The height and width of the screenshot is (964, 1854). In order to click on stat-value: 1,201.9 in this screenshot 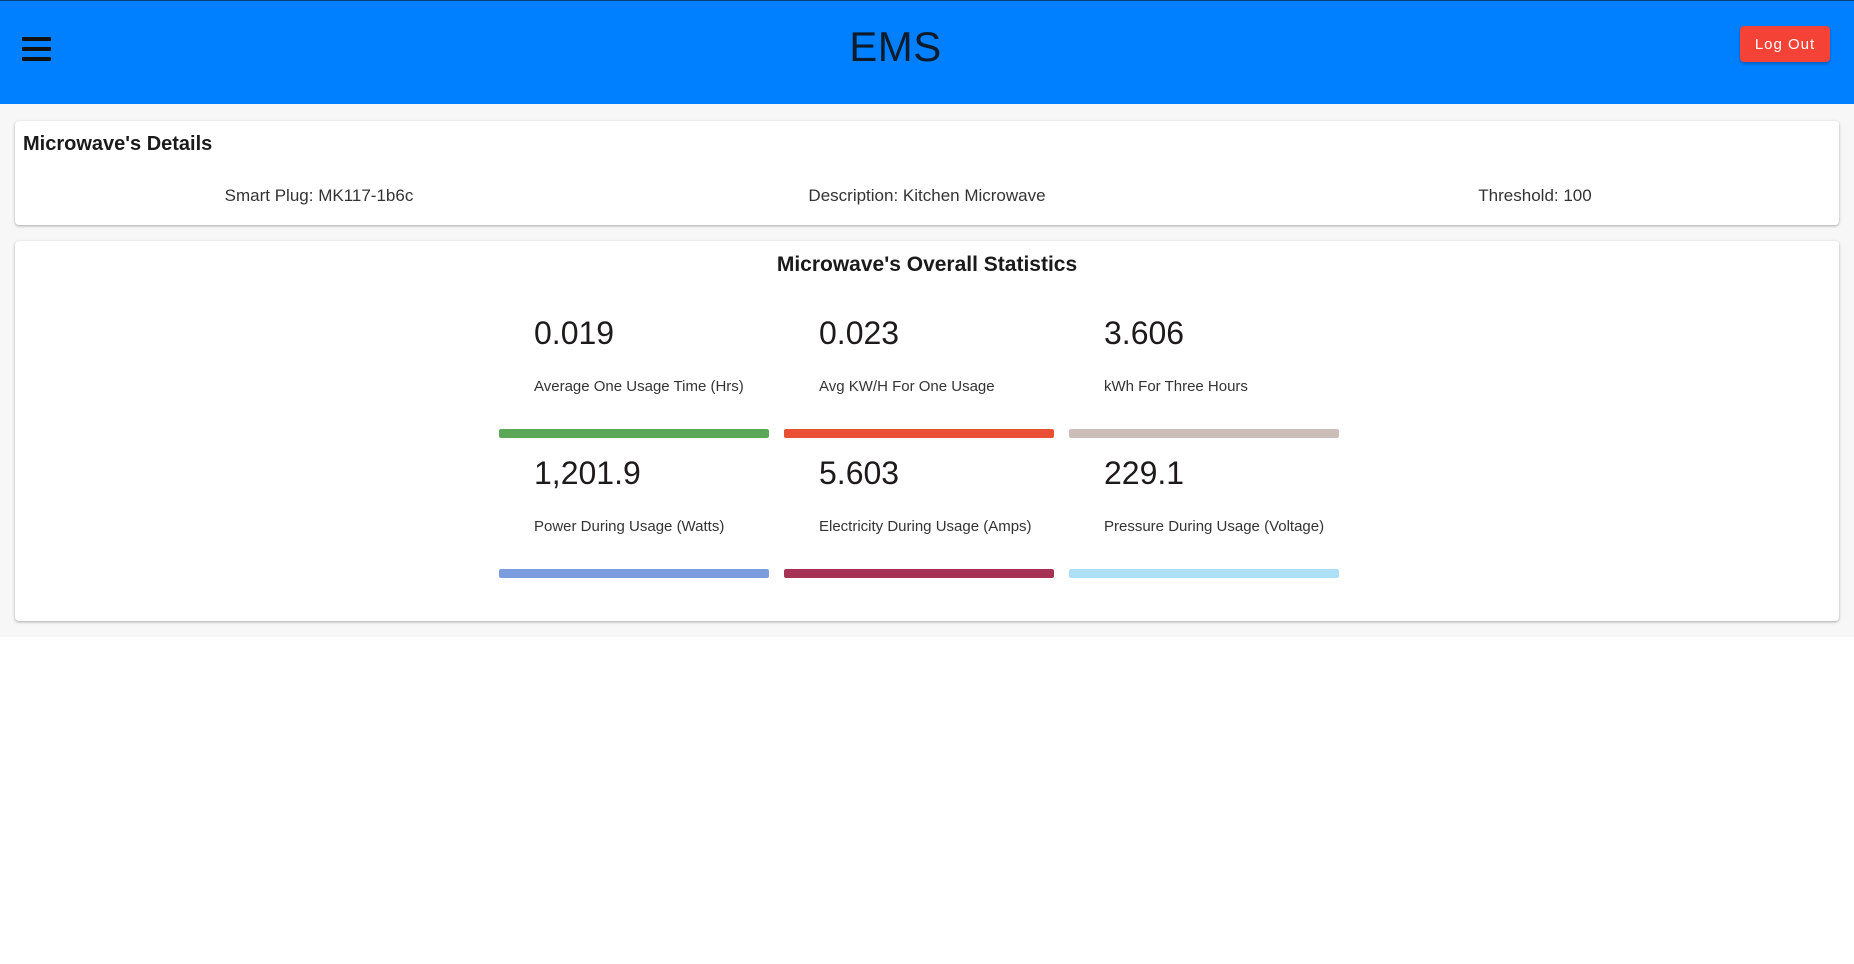, I will do `click(587, 473)`.